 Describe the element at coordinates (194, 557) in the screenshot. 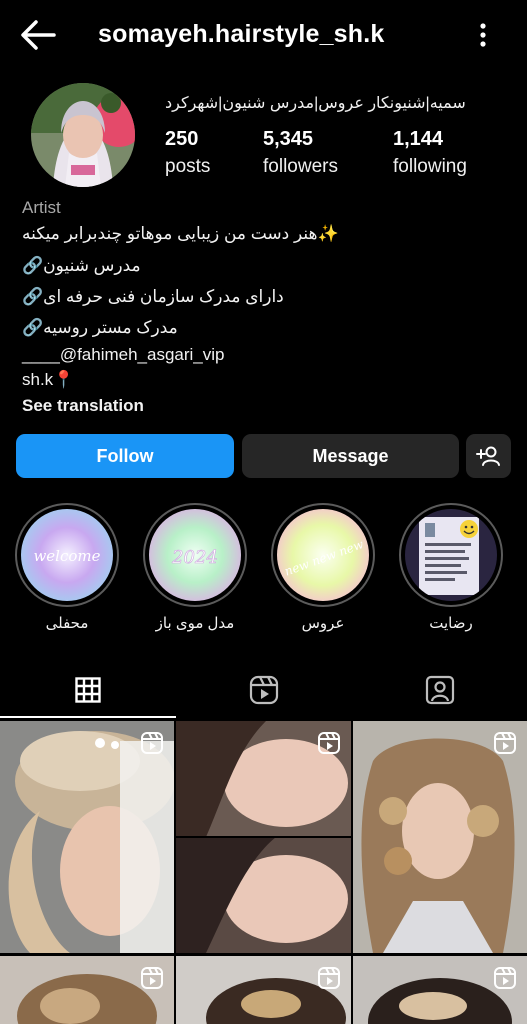

I see `highlight-cover-text: 2024` at that location.